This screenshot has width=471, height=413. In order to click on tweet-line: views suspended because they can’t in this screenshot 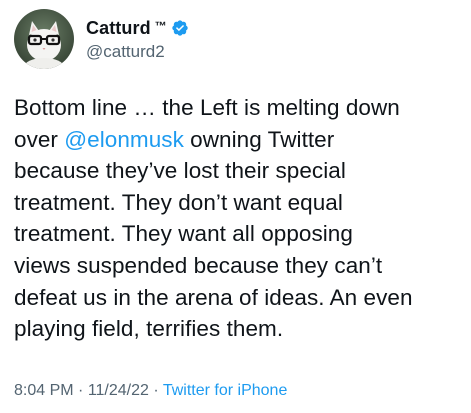, I will do `click(239, 266)`.